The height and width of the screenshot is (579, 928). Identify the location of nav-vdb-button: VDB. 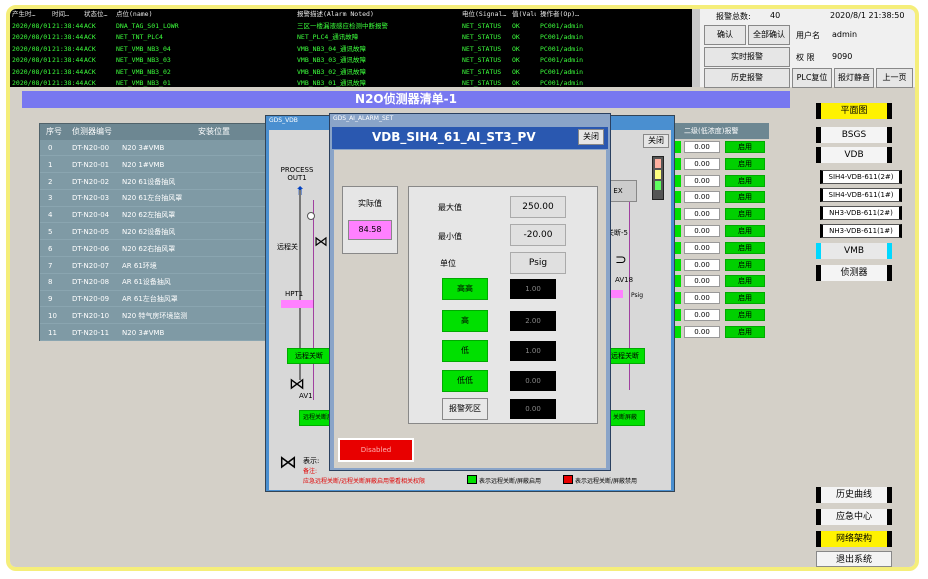
(854, 155).